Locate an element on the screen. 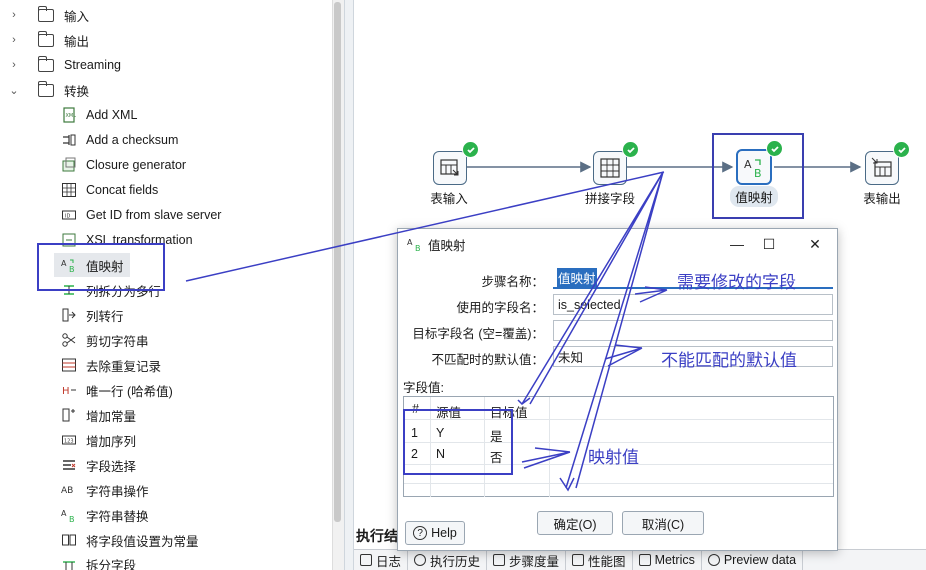 The width and height of the screenshot is (926, 570). tab-metrics: Metrics is located at coordinates (667, 560).